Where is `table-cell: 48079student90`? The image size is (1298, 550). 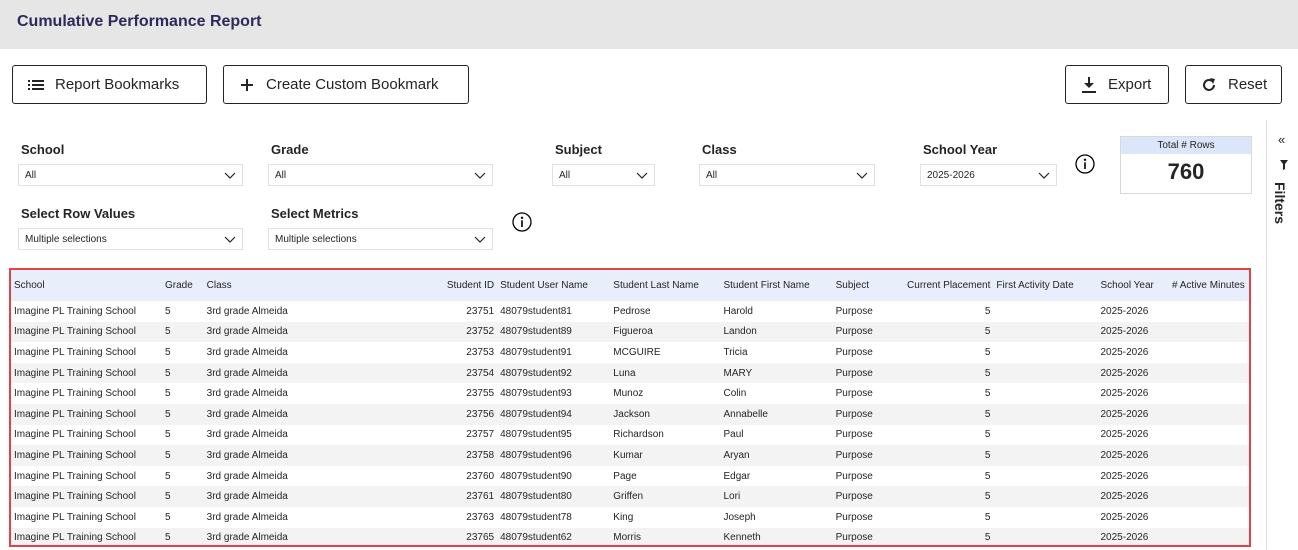 table-cell: 48079student90 is located at coordinates (536, 476).